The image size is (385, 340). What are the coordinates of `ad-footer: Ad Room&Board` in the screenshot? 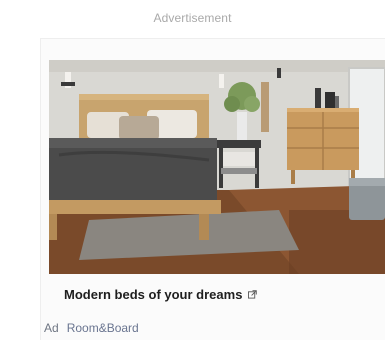 It's located at (91, 328).